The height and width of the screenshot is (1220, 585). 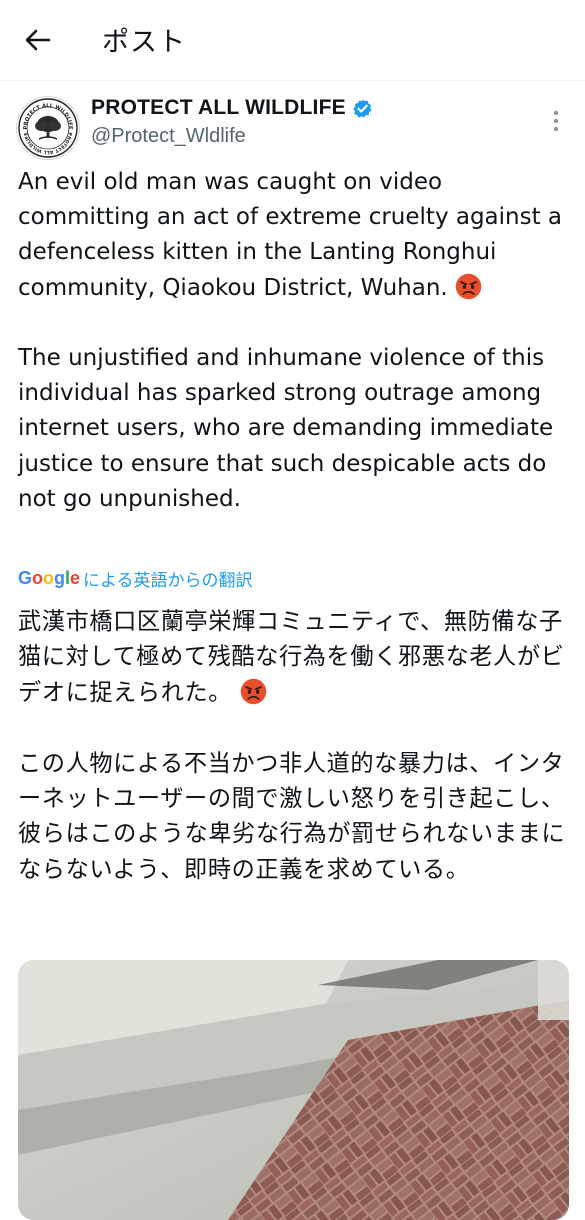 I want to click on author-name: PROTECT ALL WILDLIFE, so click(x=218, y=108).